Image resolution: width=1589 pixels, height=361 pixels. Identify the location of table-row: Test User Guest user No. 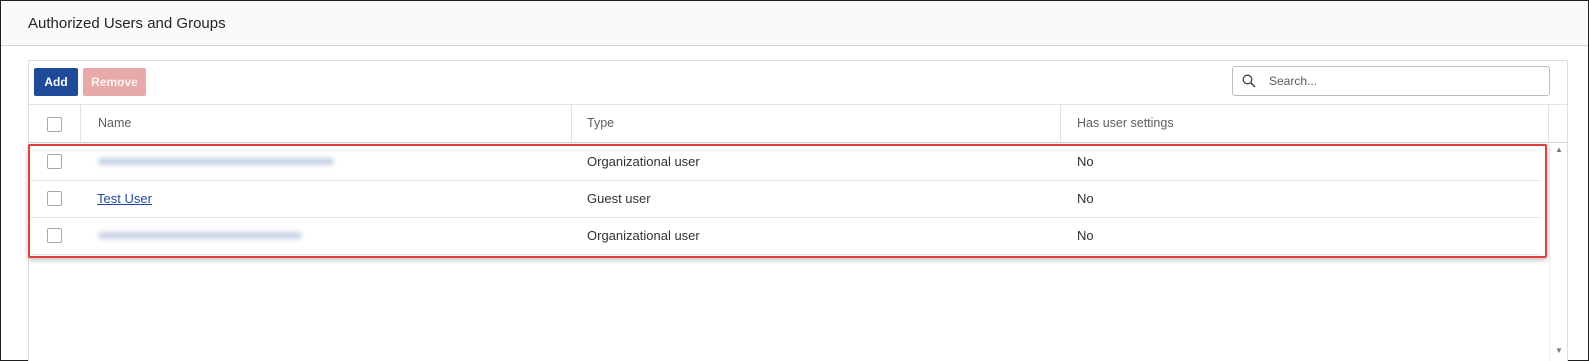
(785, 199).